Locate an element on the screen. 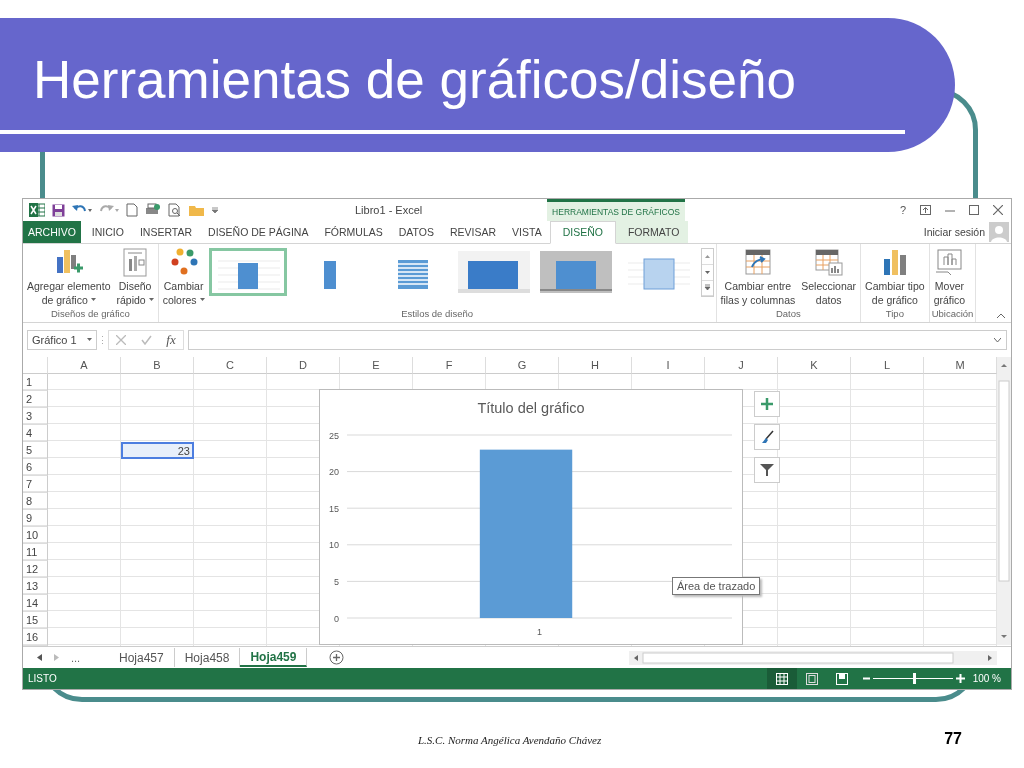  slide-title: Herramientas de gráficos/diseño is located at coordinates (415, 80).